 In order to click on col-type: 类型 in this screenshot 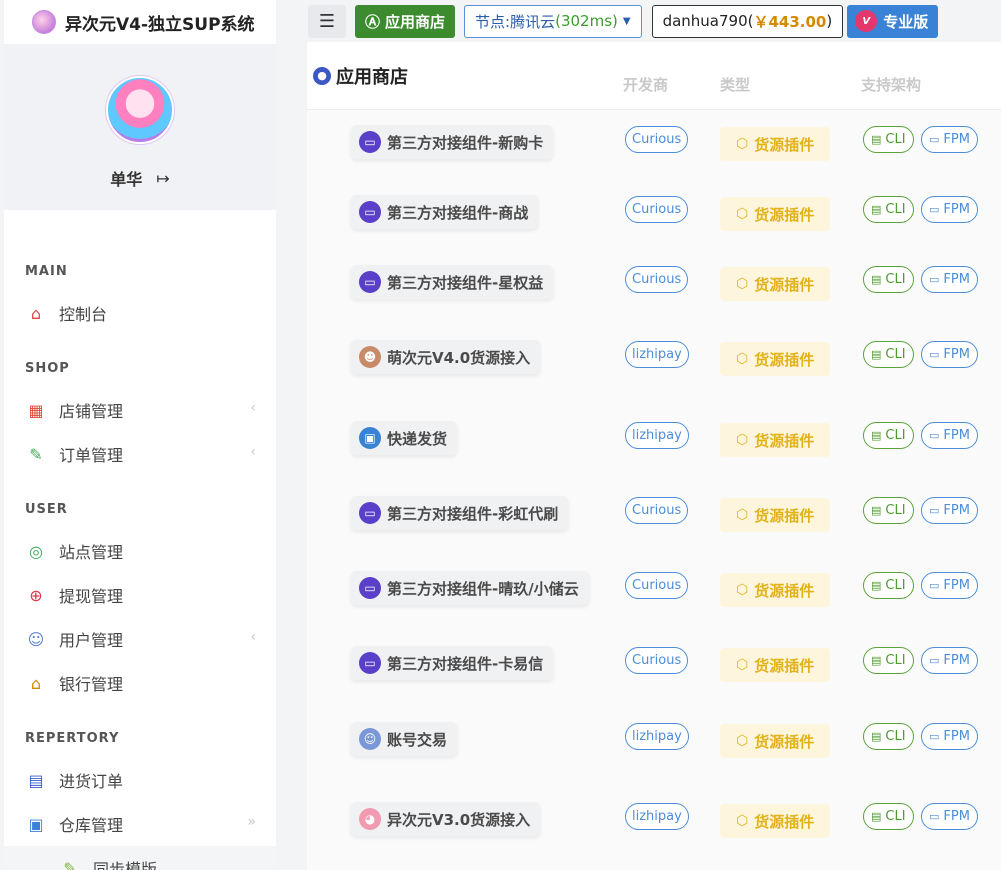, I will do `click(735, 85)`.